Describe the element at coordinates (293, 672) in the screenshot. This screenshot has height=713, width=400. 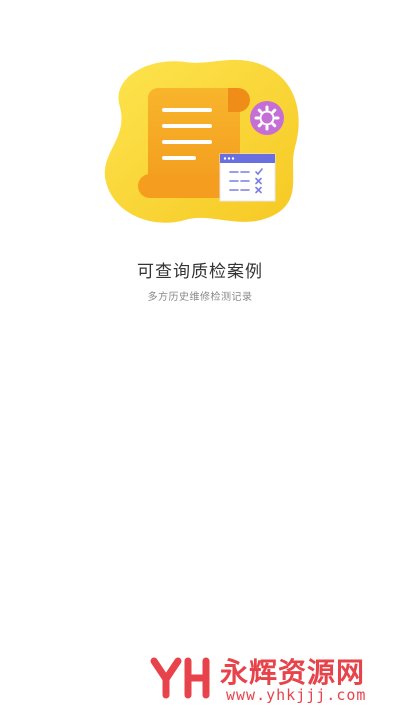
I see `watermark-brand: 永辉资源网` at that location.